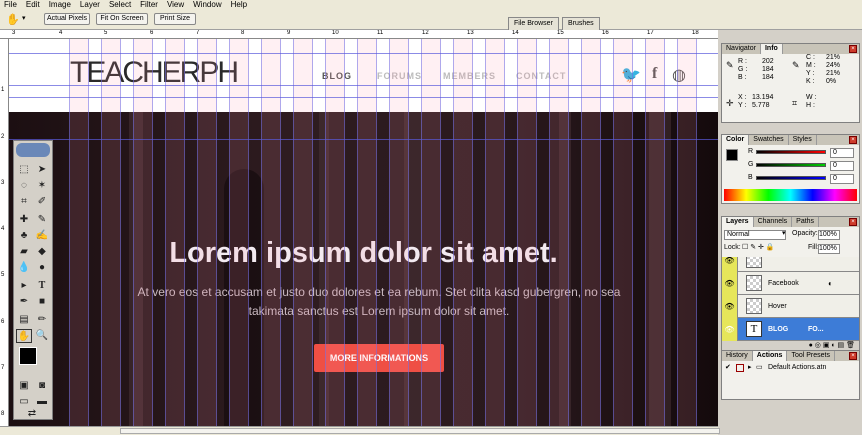 Image resolution: width=862 pixels, height=435 pixels. Describe the element at coordinates (24, 320) in the screenshot. I see `notes-tool-icon: ▤` at that location.